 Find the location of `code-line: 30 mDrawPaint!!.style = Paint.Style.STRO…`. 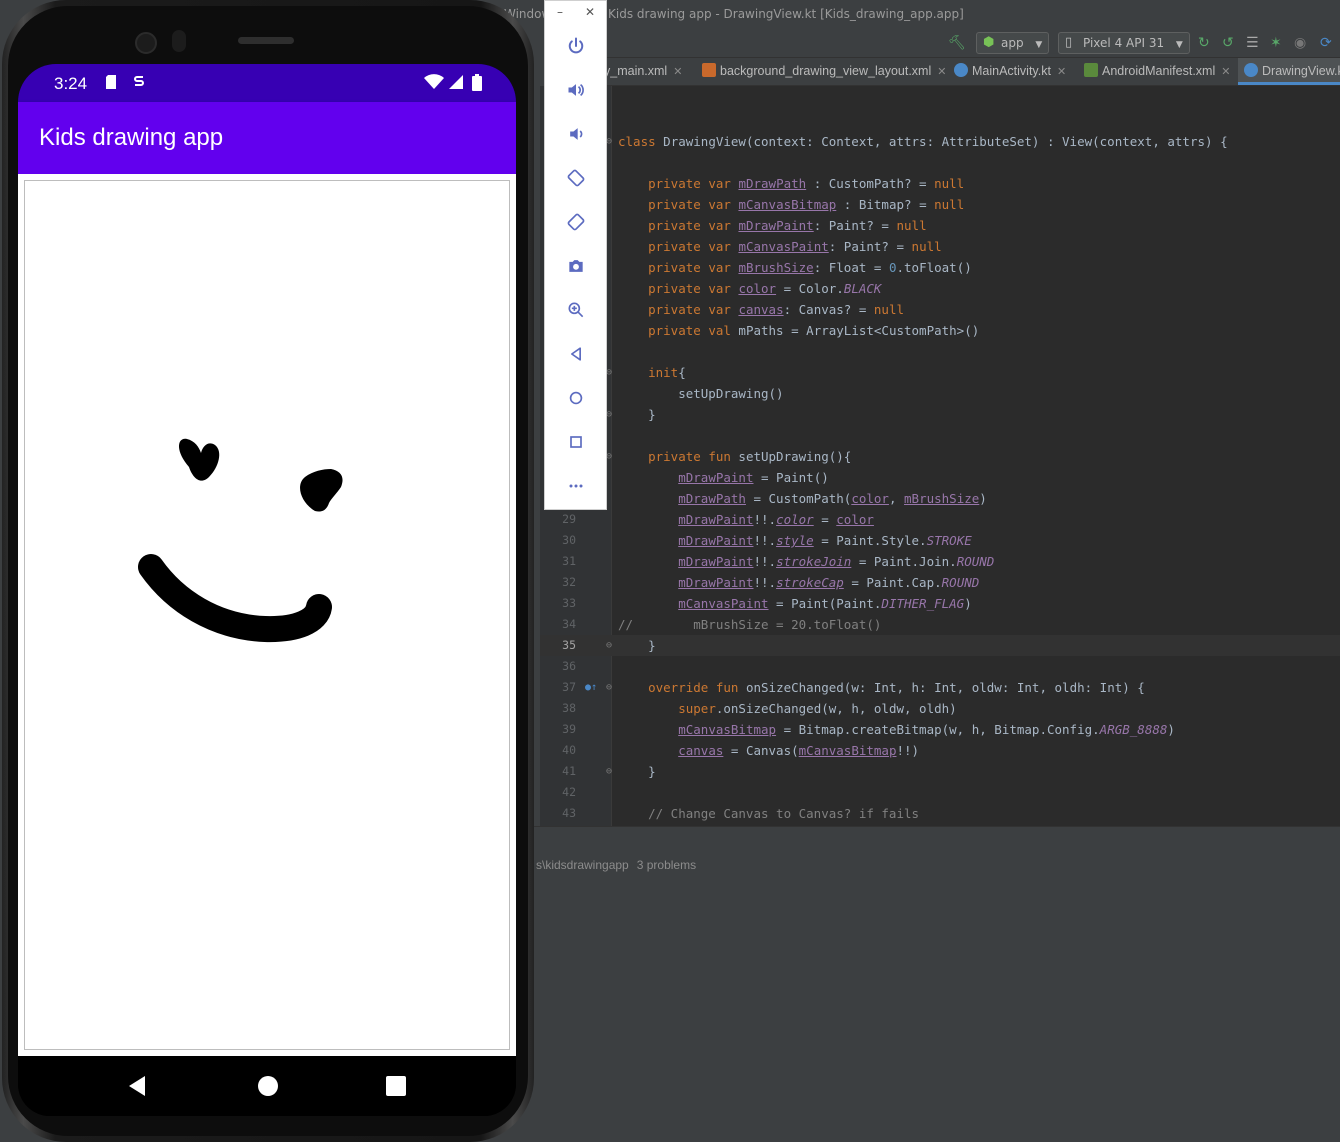

code-line: 30 mDrawPaint!!.style = Paint.Style.STRO… is located at coordinates (940, 540).